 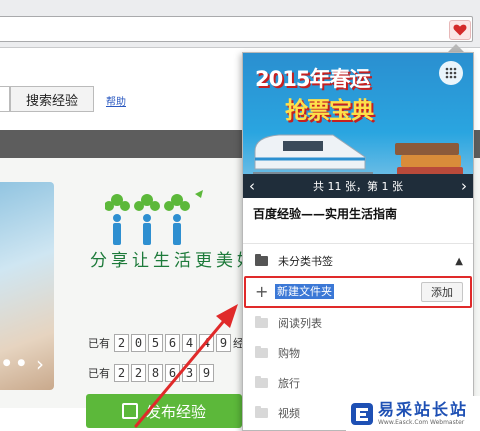 What do you see at coordinates (13, 363) in the screenshot?
I see `carousel-dots: ● ● ●` at bounding box center [13, 363].